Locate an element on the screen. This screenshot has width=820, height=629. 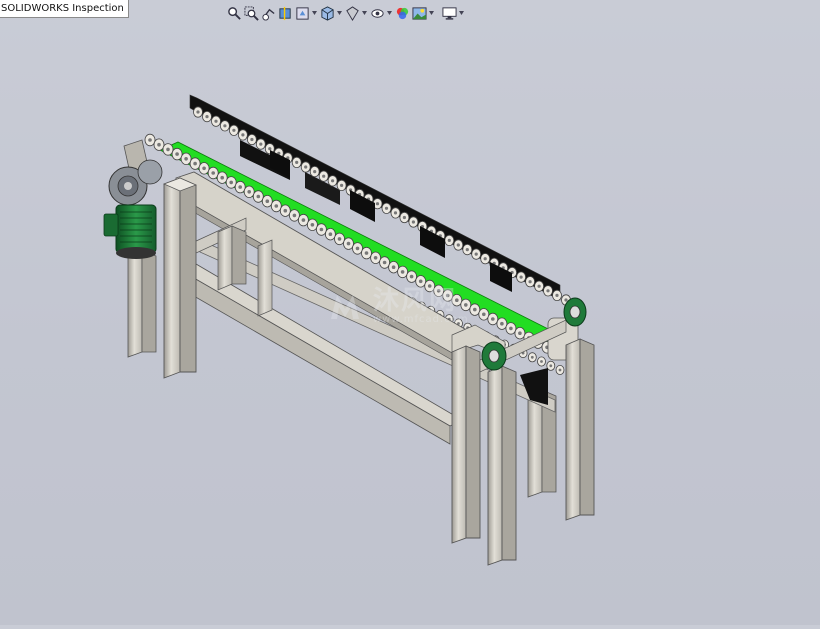
window-tab: SOLIDWORKS Inspection is located at coordinates (64, 9).